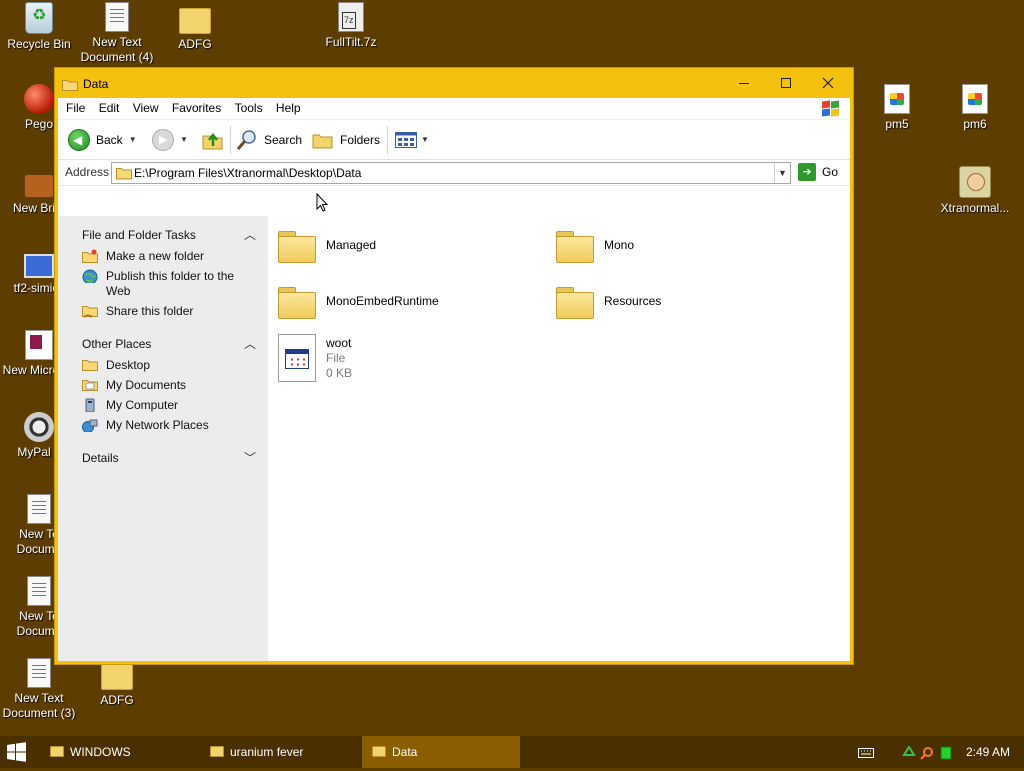  I want to click on address-path: E:\Program Files\Xtranormal\Desktop\Data, so click(248, 173).